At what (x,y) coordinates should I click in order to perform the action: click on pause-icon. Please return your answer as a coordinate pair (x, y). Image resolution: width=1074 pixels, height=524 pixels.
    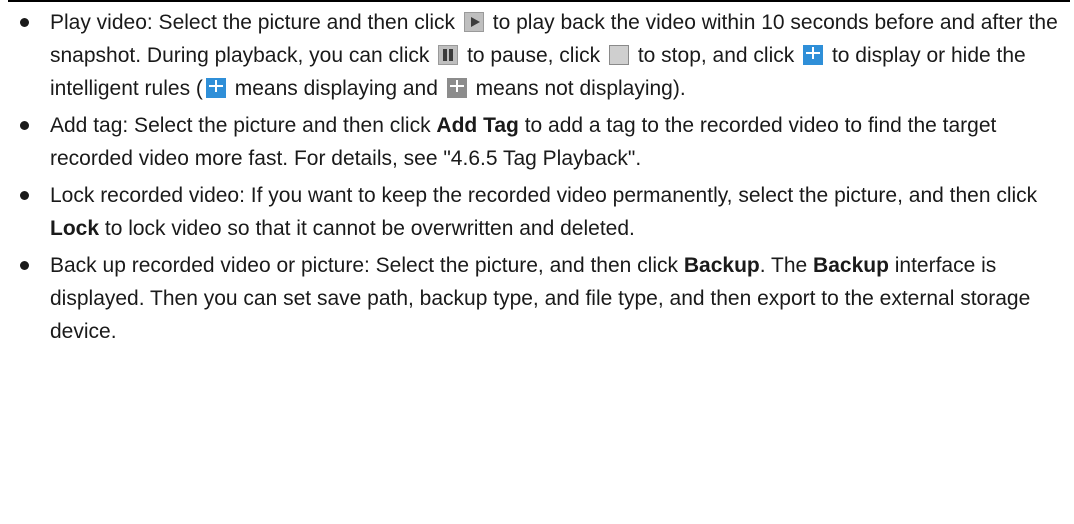
    Looking at the image, I should click on (448, 55).